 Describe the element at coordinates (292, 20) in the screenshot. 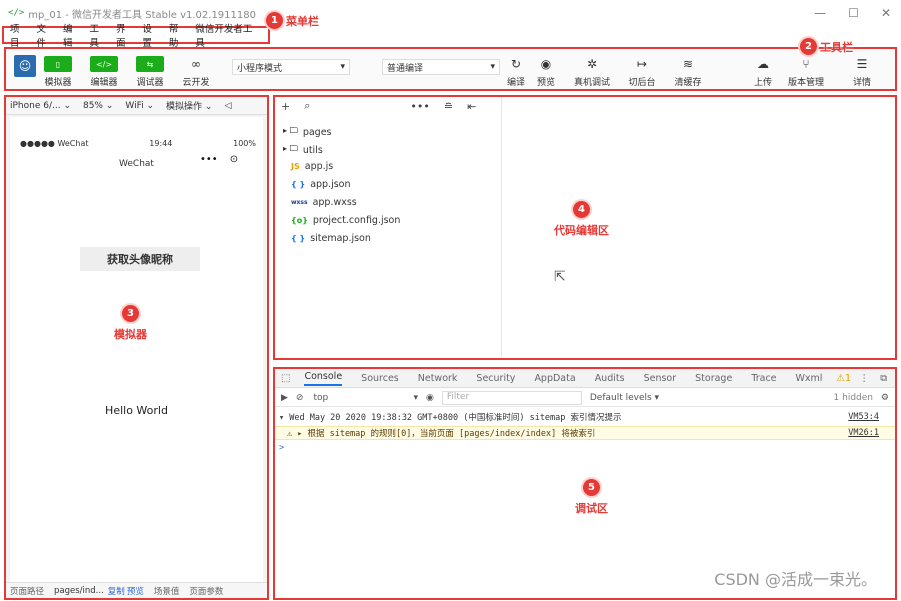

I see `annotation-menubar: 1 菜单栏` at that location.